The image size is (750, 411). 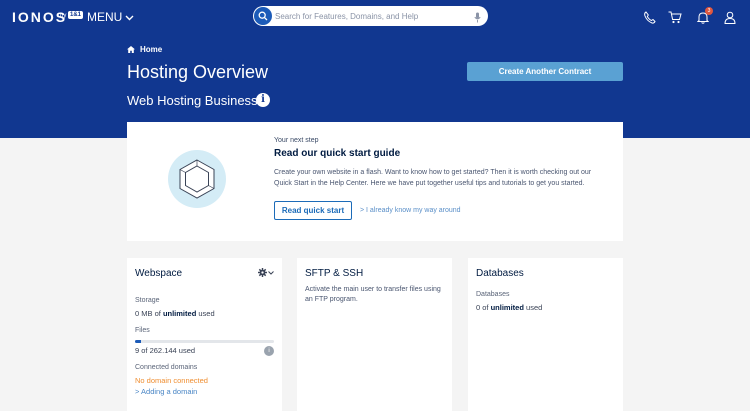 I want to click on files-progress-fill, so click(x=138, y=341).